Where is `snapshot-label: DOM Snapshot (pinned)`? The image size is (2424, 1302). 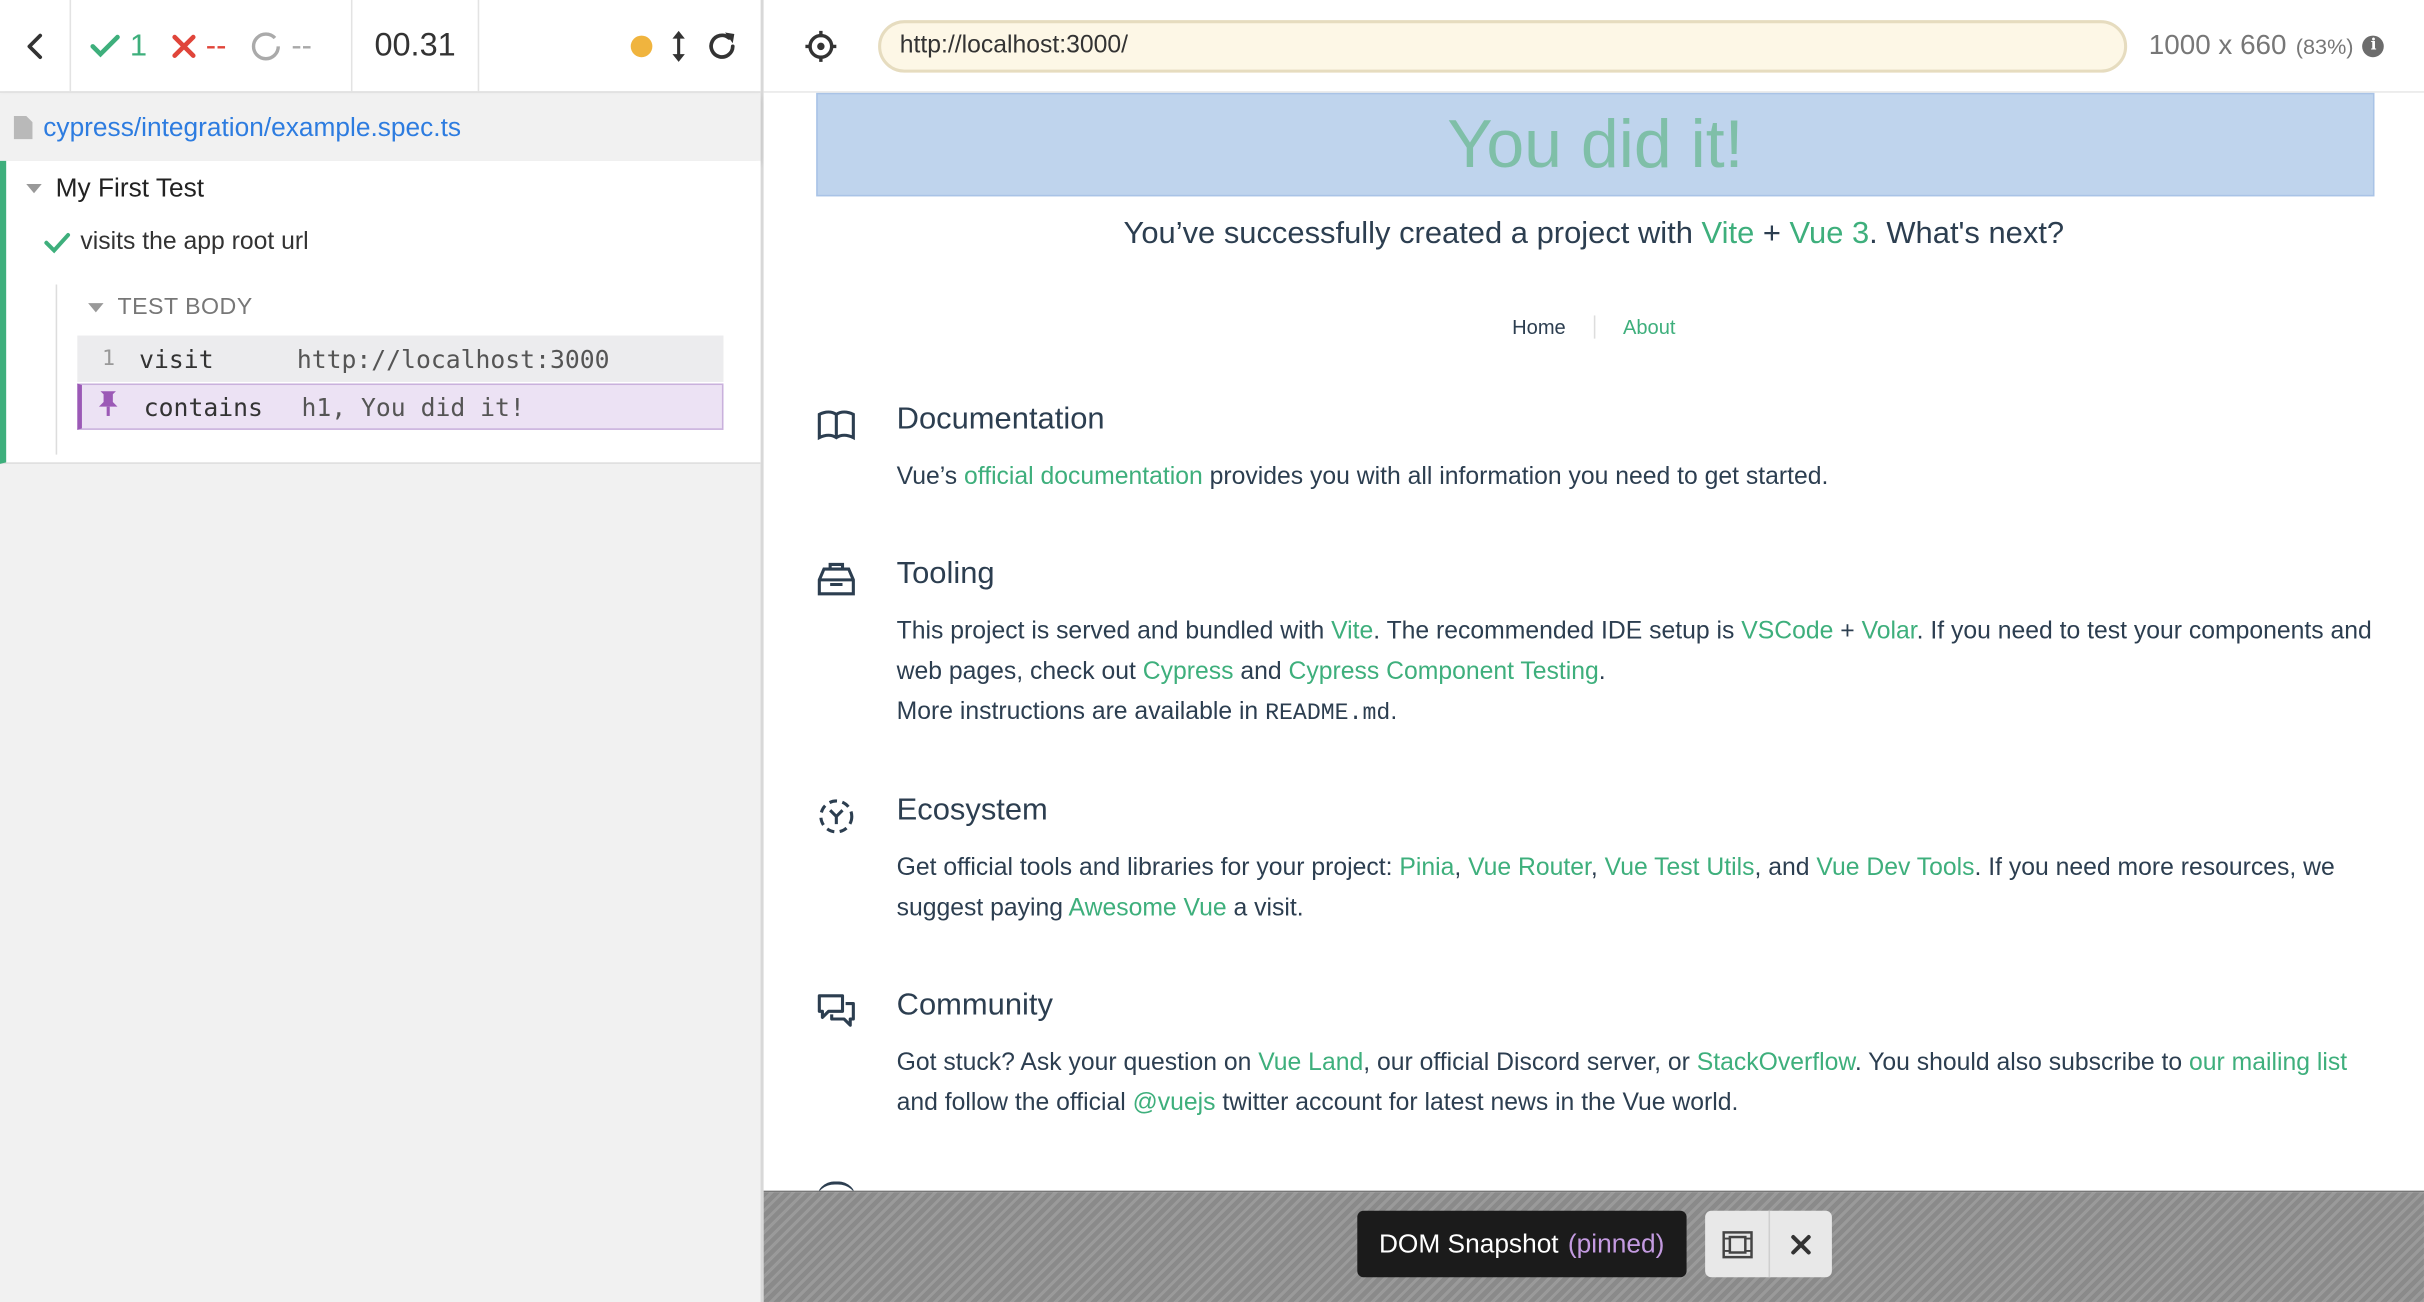 snapshot-label: DOM Snapshot (pinned) is located at coordinates (1521, 1244).